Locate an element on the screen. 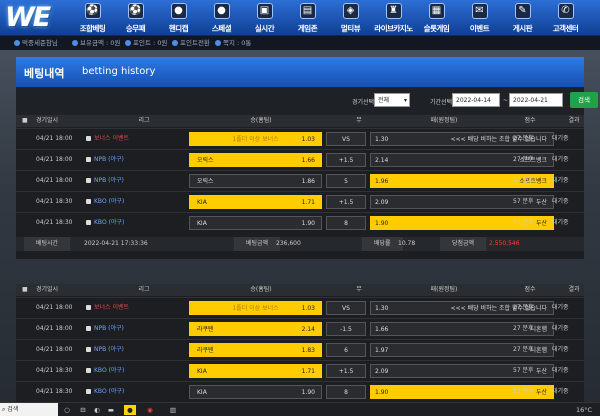 The width and height of the screenshot is (600, 416). nav-item-7: ♜ 라이브카지노 is located at coordinates (393, 18).